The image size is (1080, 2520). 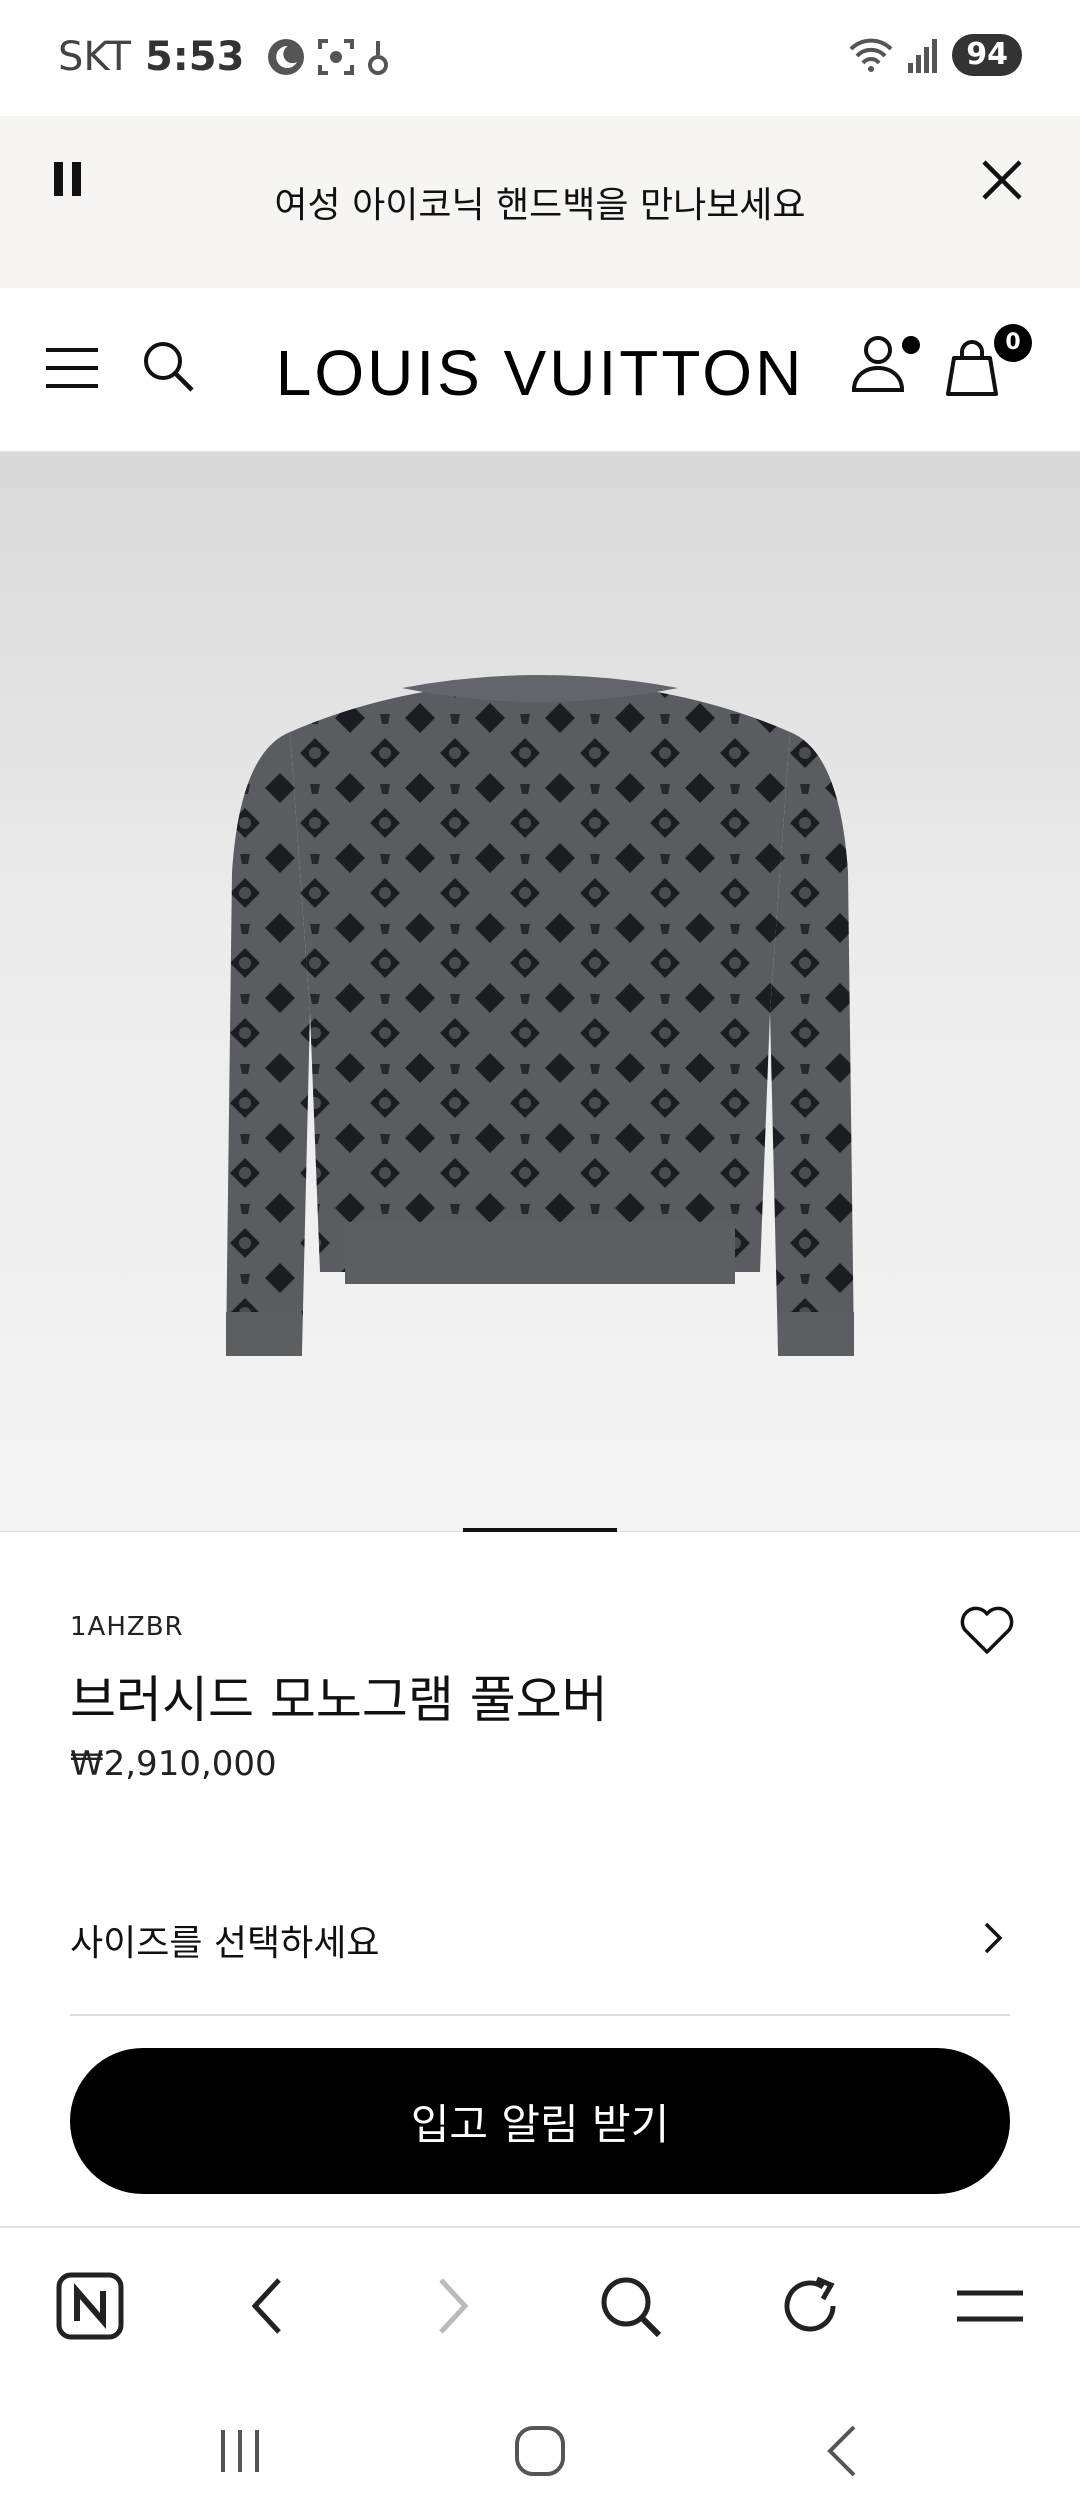 I want to click on recent-apps-button, so click(x=240, y=2451).